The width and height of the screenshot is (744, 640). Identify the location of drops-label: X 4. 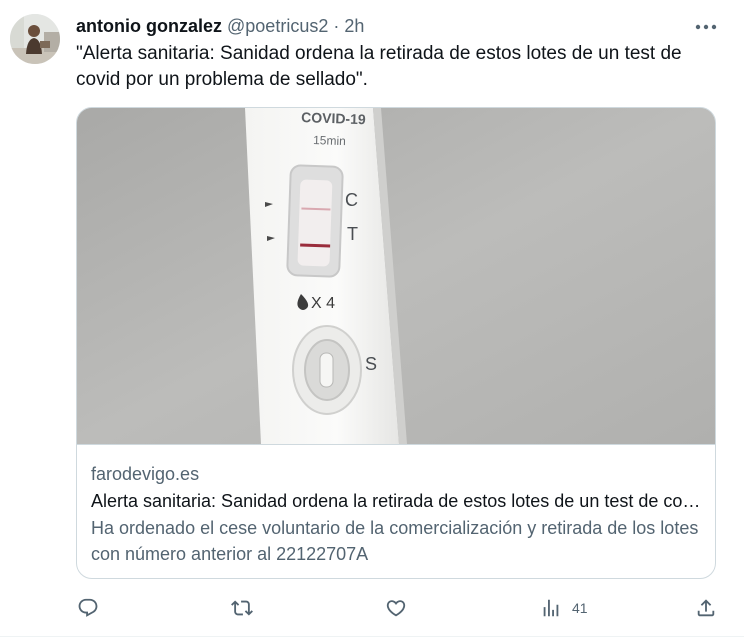
(323, 303).